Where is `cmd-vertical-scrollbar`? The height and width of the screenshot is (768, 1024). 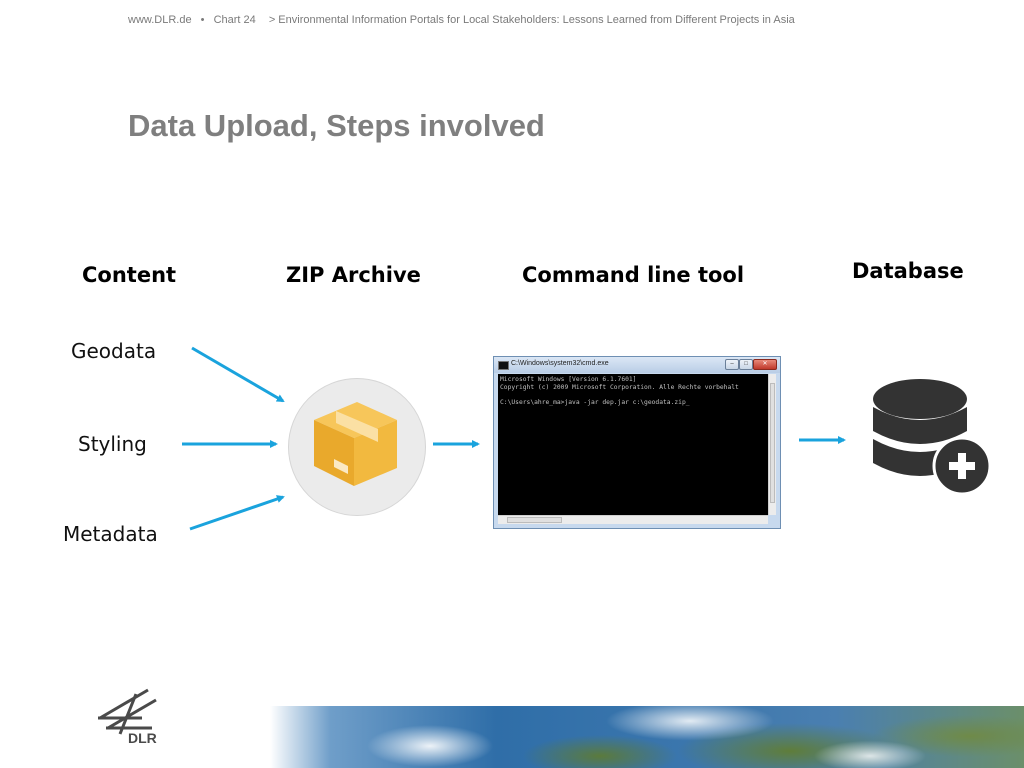
cmd-vertical-scrollbar is located at coordinates (772, 444).